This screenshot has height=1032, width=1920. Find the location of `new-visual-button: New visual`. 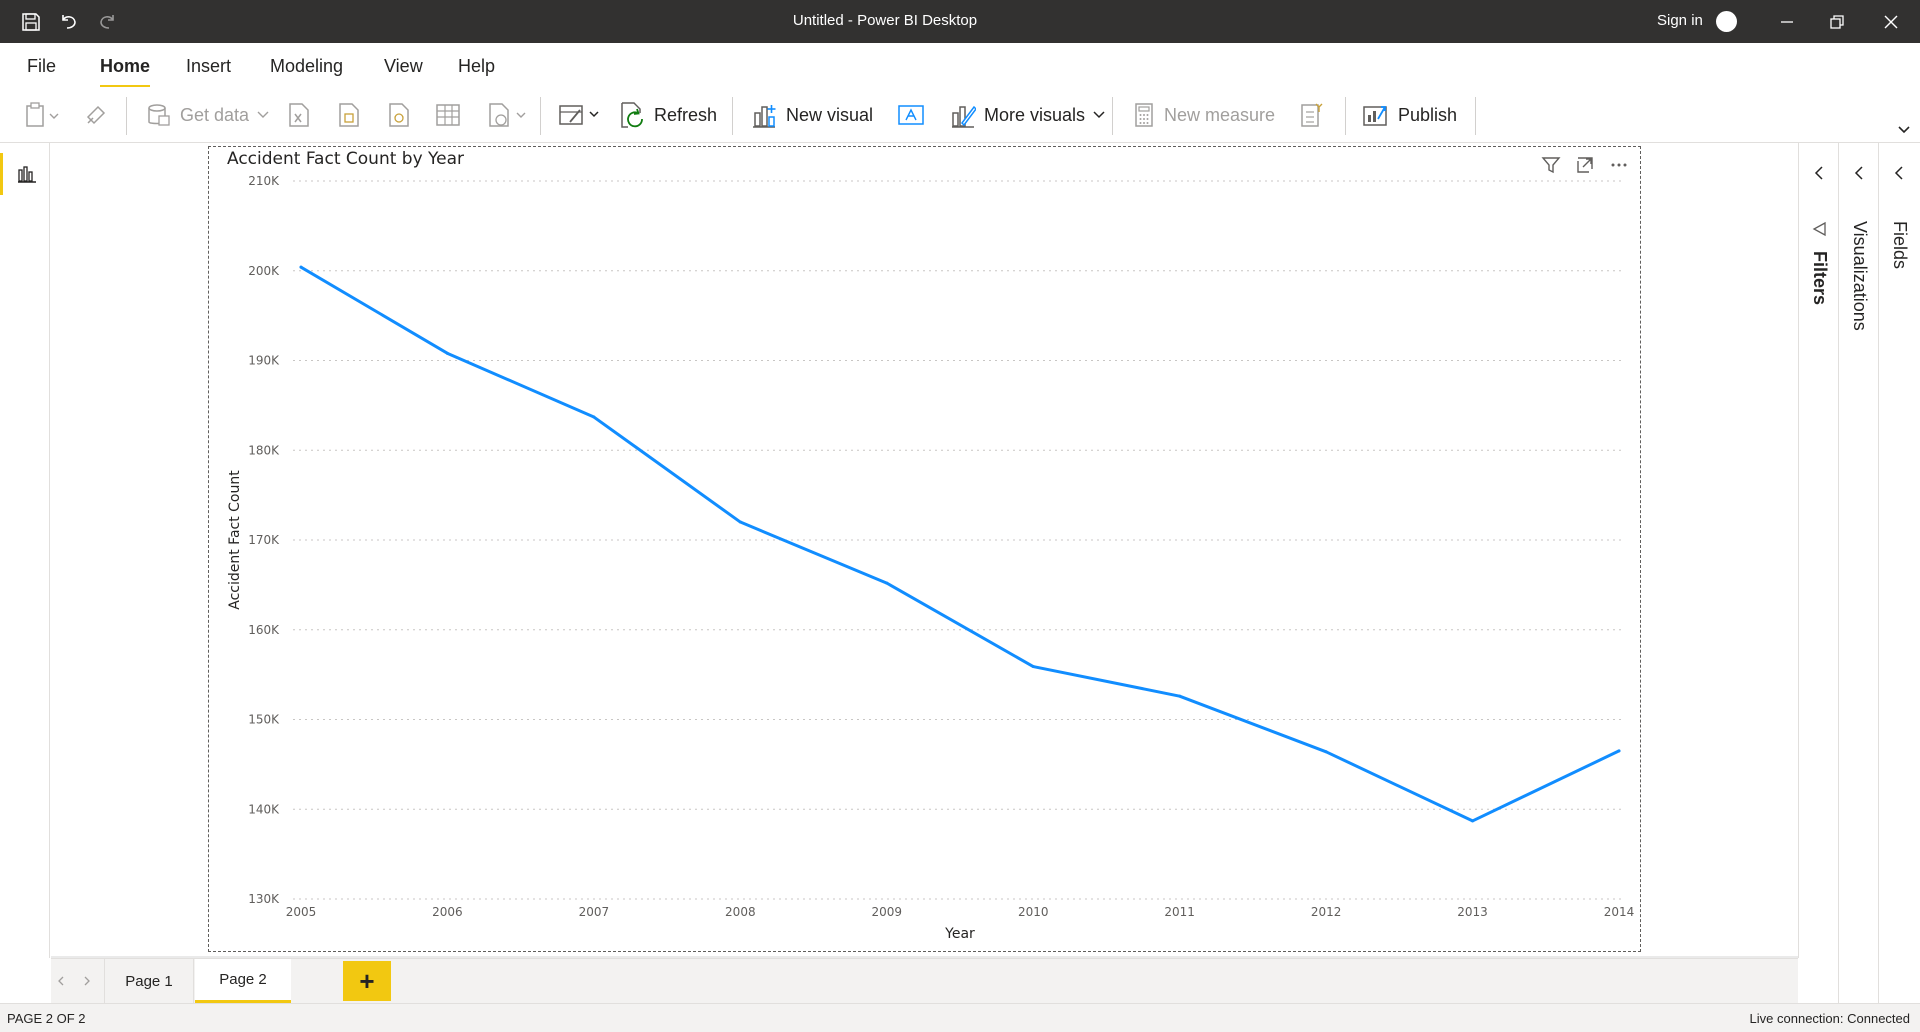

new-visual-button: New visual is located at coordinates (811, 115).